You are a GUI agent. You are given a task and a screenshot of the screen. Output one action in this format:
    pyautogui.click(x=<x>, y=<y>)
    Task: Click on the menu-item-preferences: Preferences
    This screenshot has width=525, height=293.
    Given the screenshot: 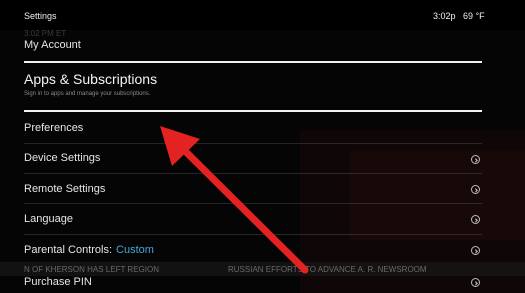 What is the action you would take?
    pyautogui.click(x=53, y=128)
    